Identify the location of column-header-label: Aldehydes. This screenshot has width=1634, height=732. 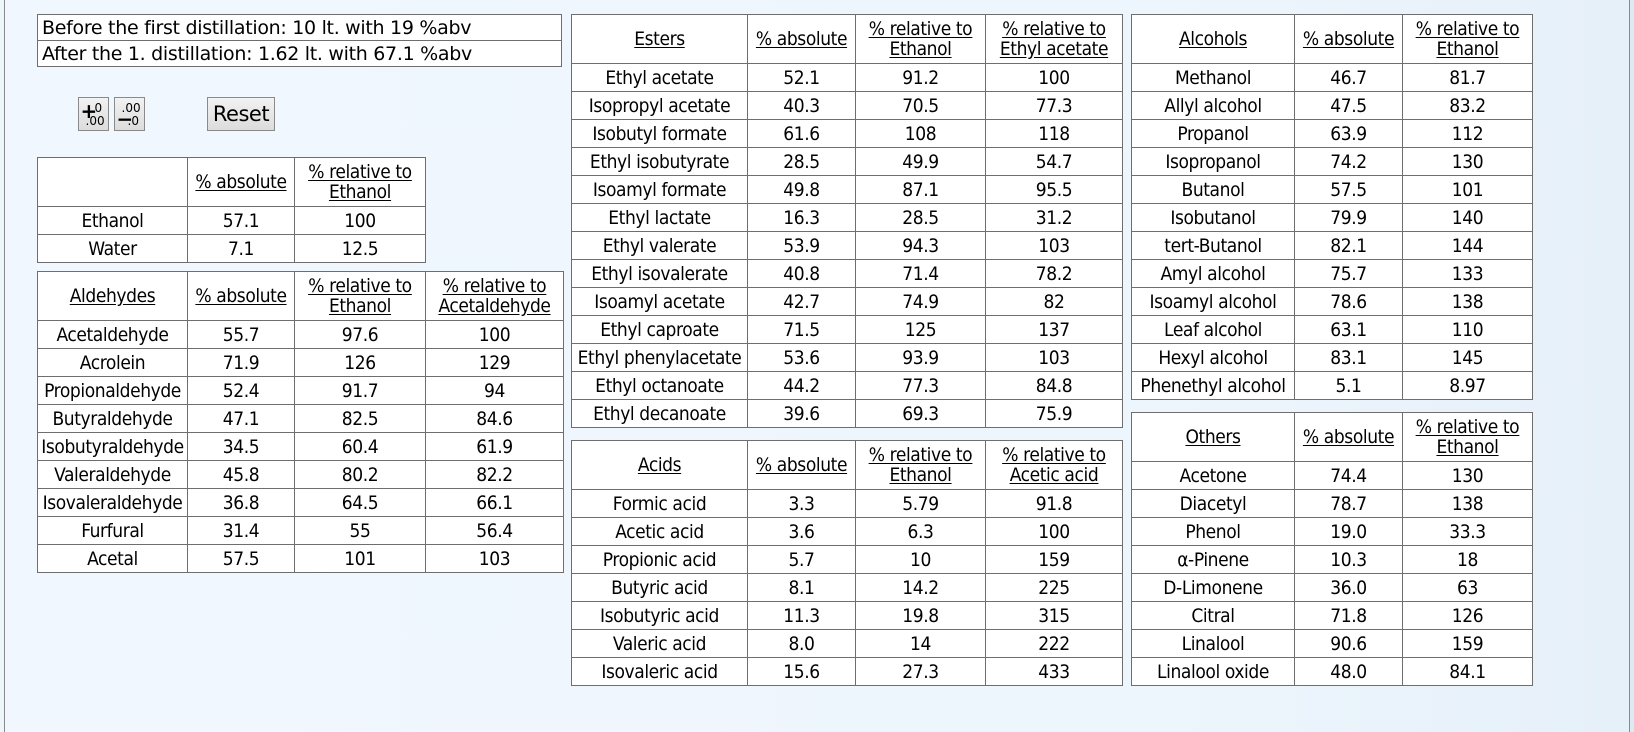
(112, 296).